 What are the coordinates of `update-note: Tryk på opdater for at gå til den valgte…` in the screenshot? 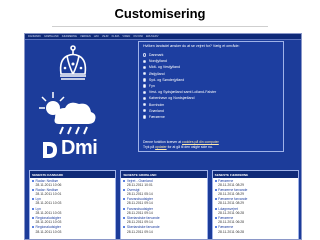 It's located at (178, 147).